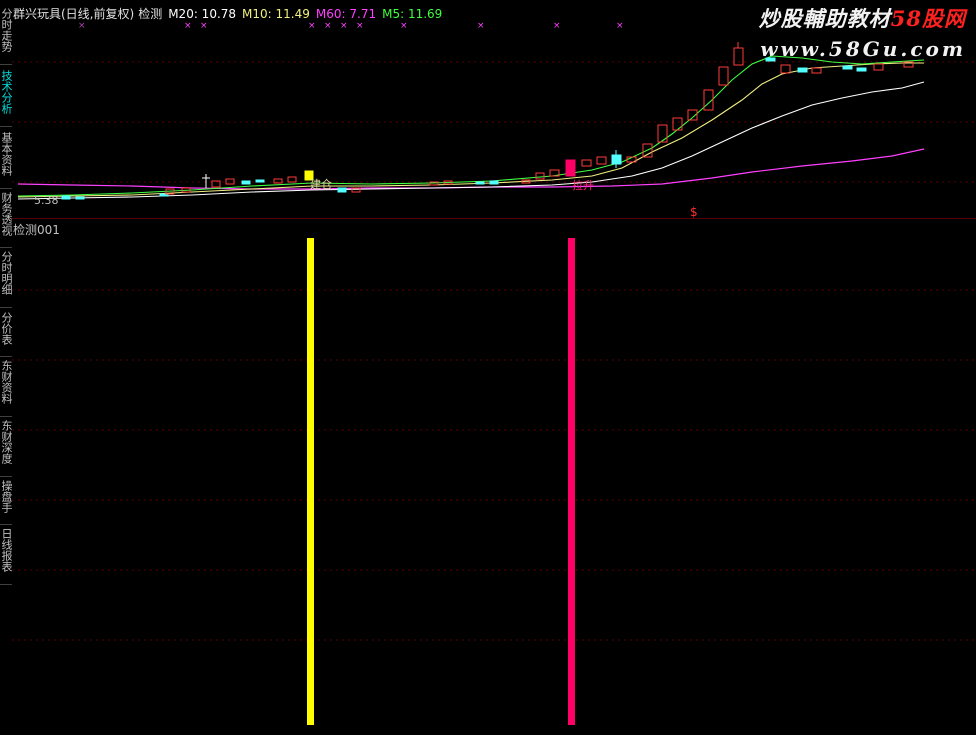  Describe the element at coordinates (471, 169) in the screenshot. I see `ma60-line` at that location.